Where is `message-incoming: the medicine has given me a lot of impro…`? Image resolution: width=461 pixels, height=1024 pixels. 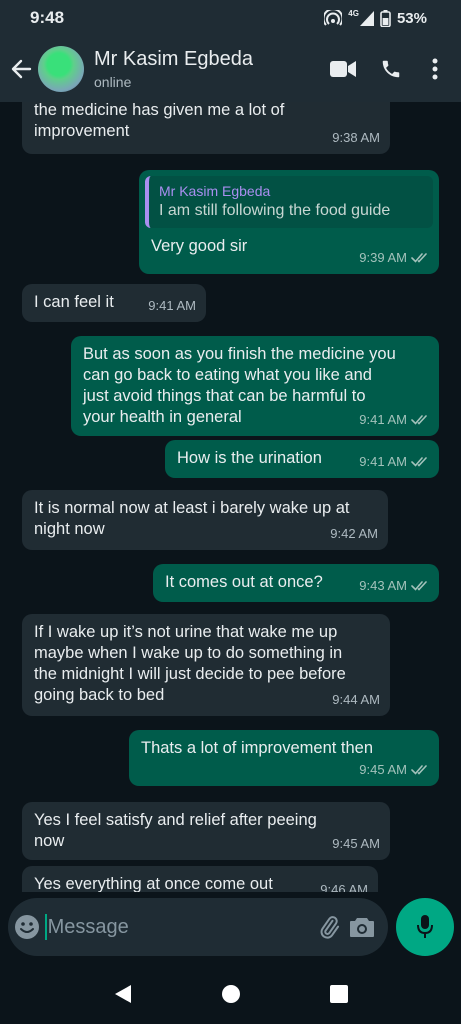 message-incoming: the medicine has given me a lot of impro… is located at coordinates (206, 128).